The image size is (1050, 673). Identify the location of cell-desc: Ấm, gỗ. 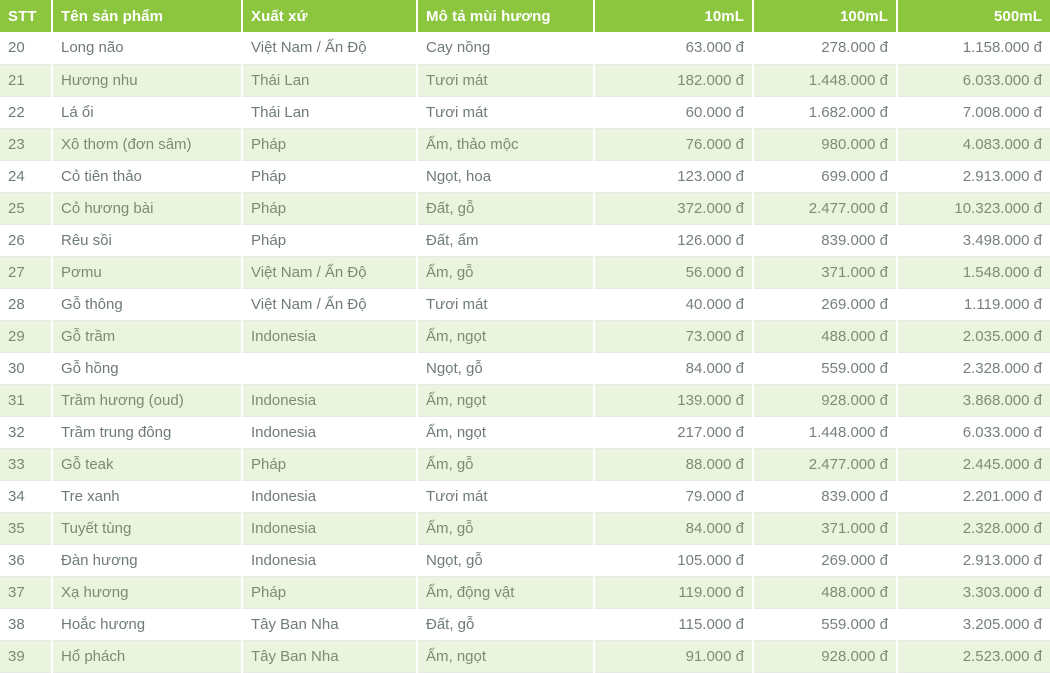
(506, 272).